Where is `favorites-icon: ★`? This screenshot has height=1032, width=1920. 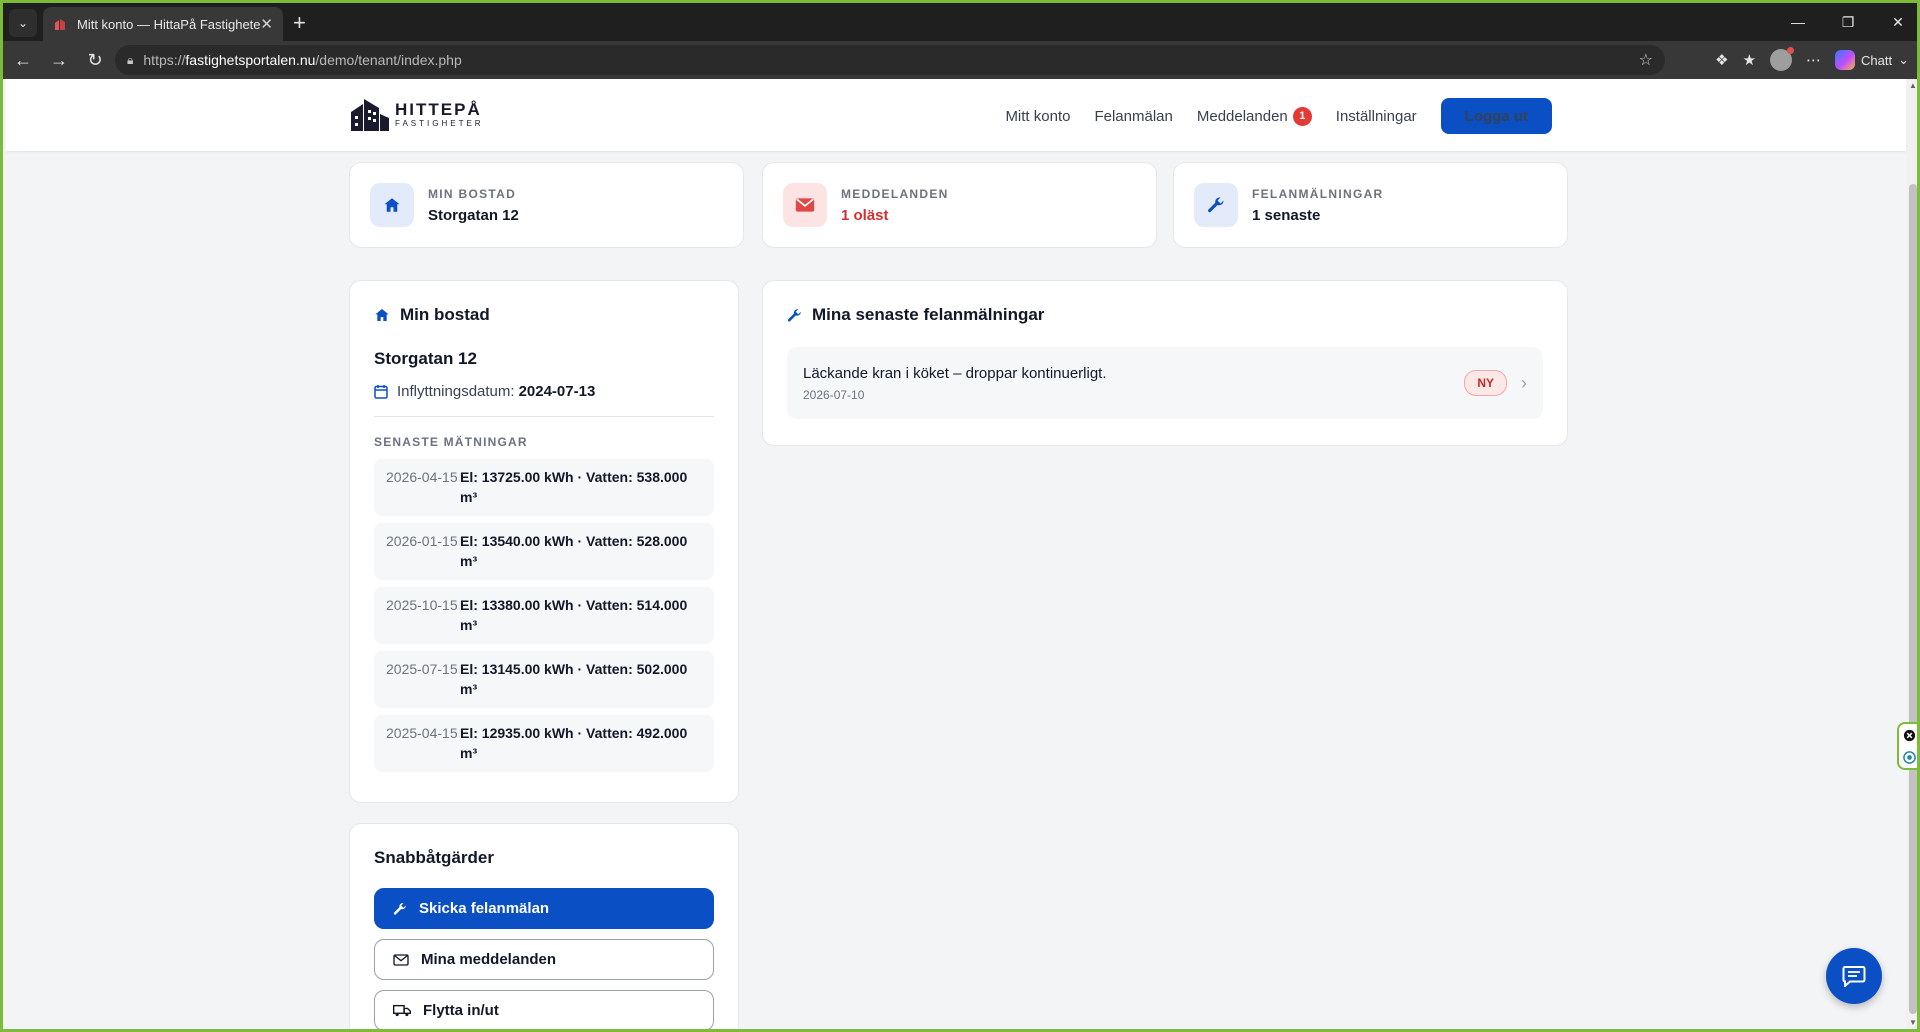
favorites-icon: ★ is located at coordinates (1749, 60).